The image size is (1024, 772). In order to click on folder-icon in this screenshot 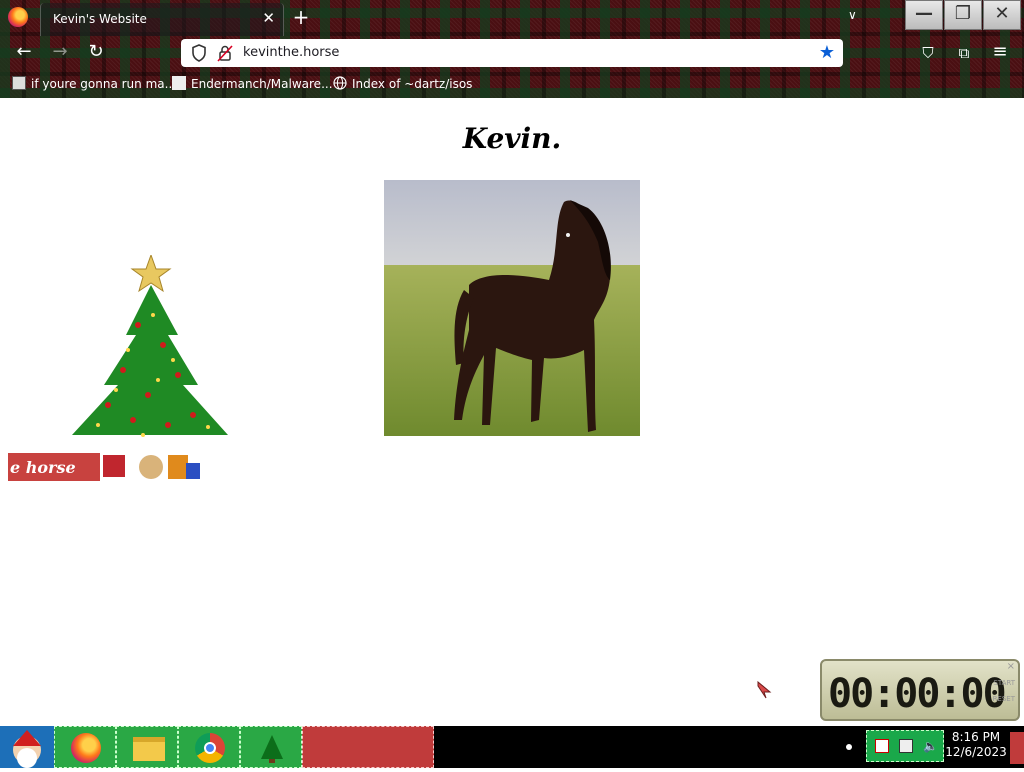, I will do `click(149, 749)`.